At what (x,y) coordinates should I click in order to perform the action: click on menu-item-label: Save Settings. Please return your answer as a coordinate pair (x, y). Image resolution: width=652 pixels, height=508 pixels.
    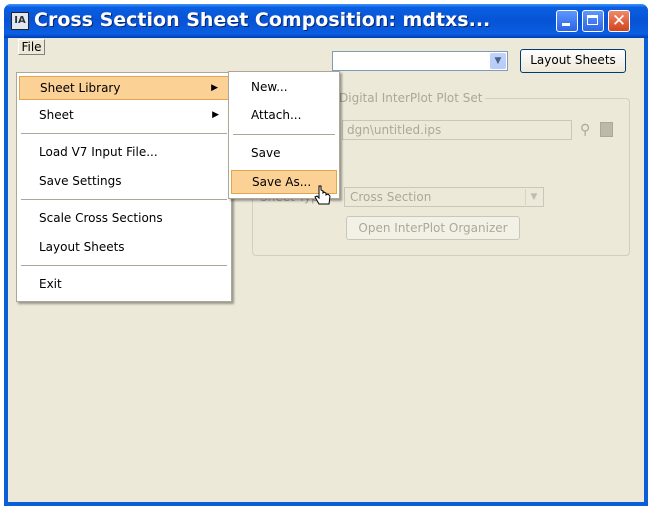
    Looking at the image, I should click on (80, 181).